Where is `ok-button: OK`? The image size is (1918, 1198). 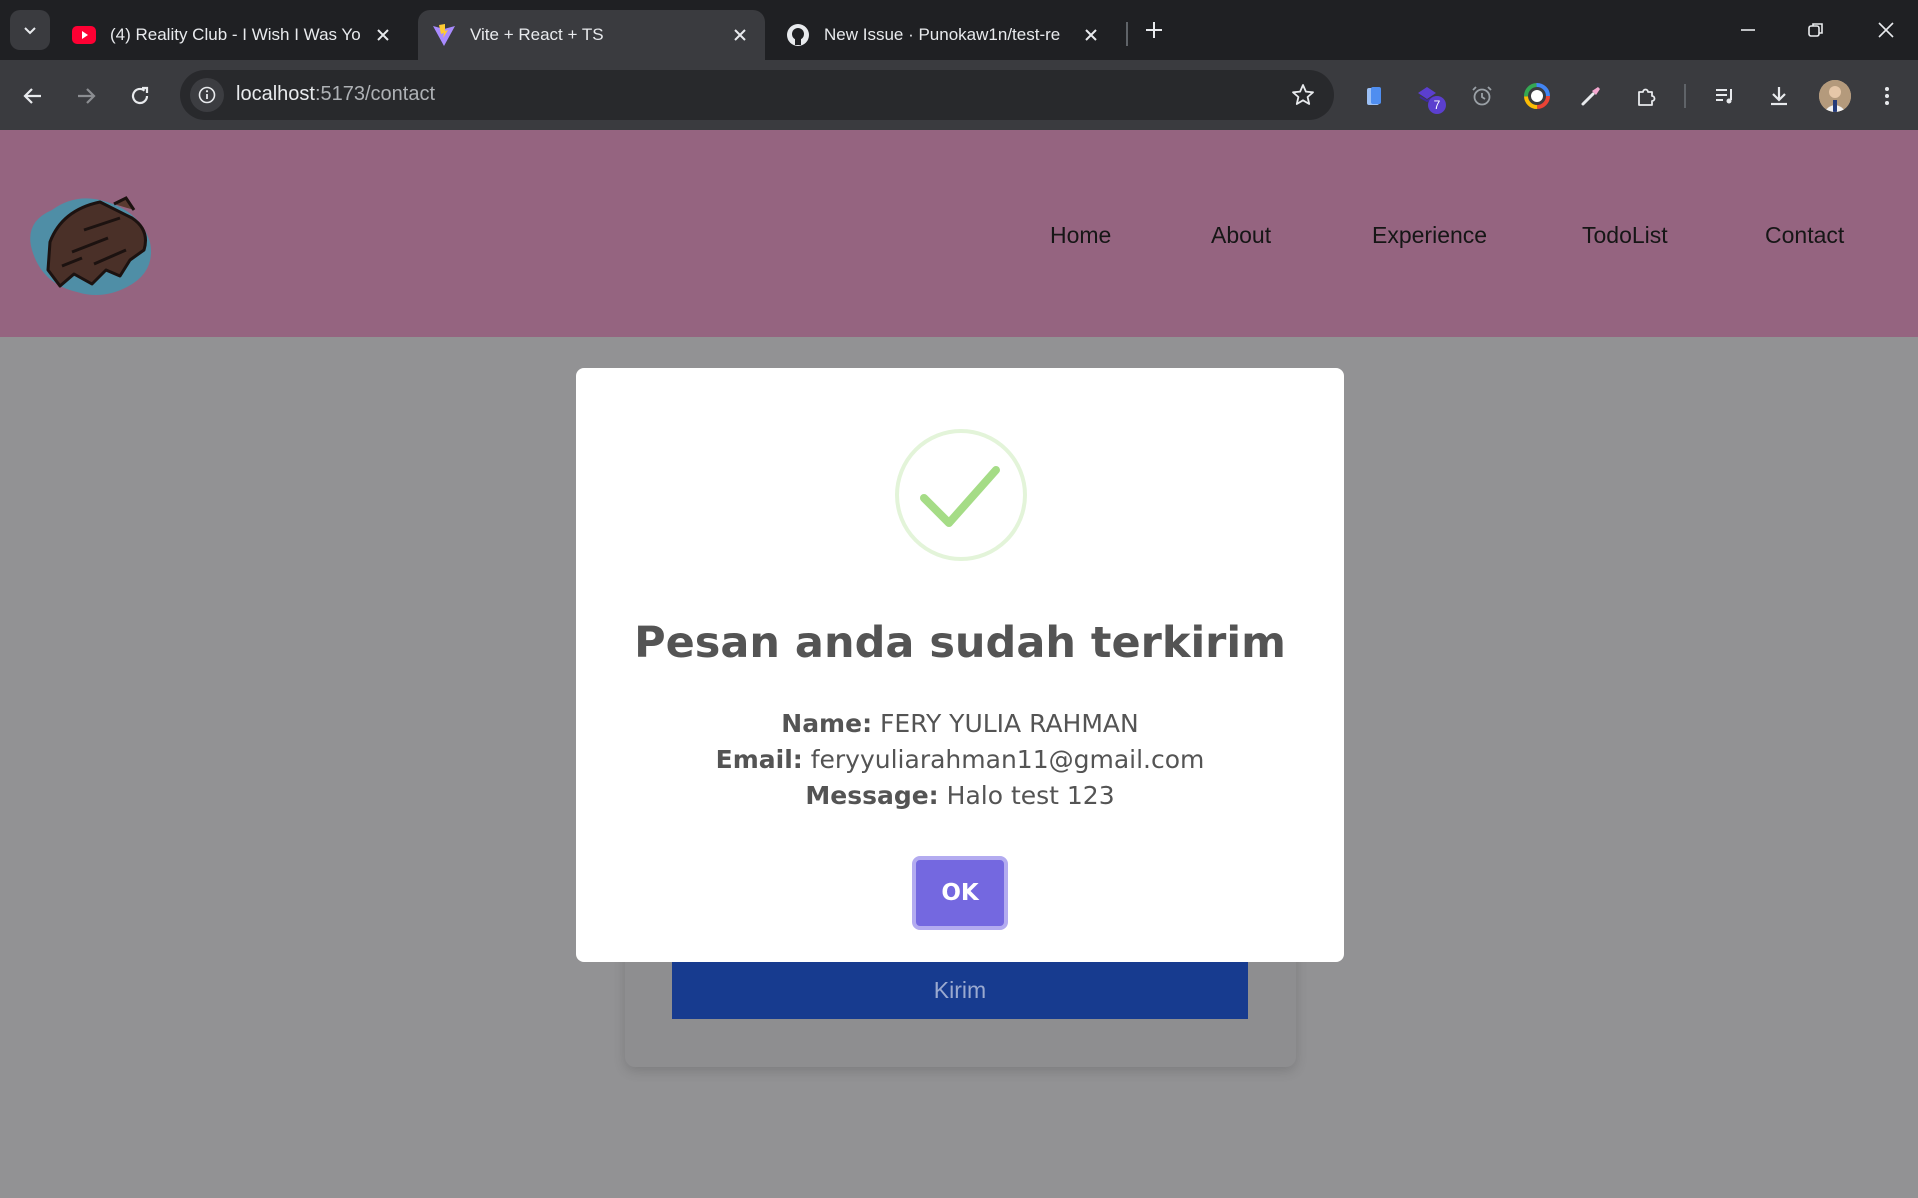 ok-button: OK is located at coordinates (960, 893).